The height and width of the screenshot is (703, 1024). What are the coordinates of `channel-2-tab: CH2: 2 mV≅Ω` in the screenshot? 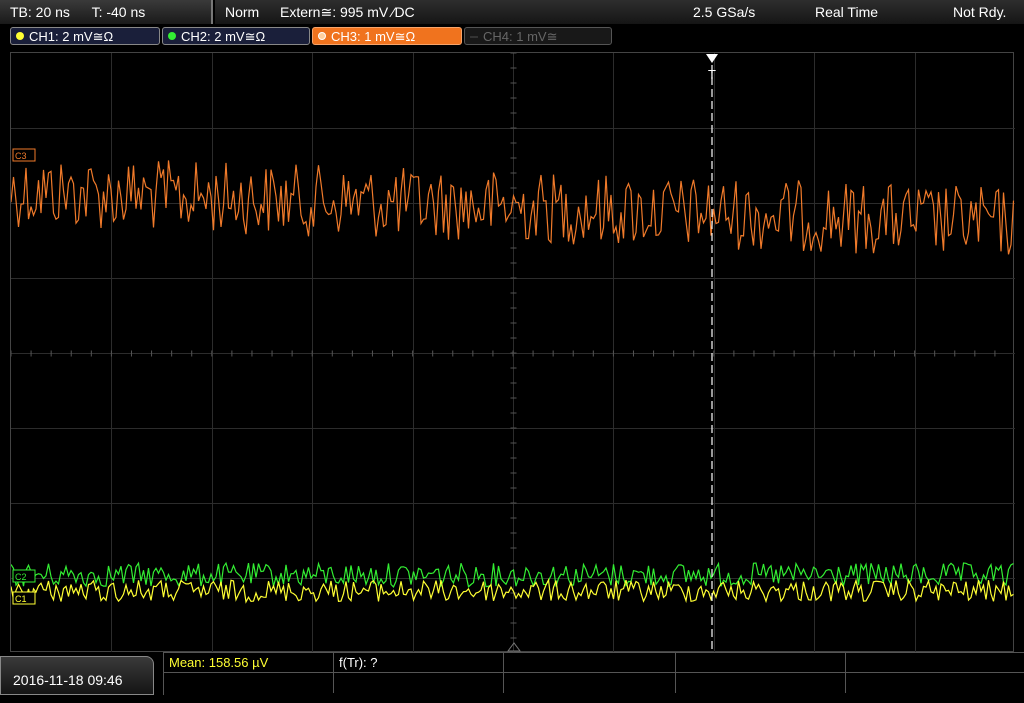 It's located at (236, 36).